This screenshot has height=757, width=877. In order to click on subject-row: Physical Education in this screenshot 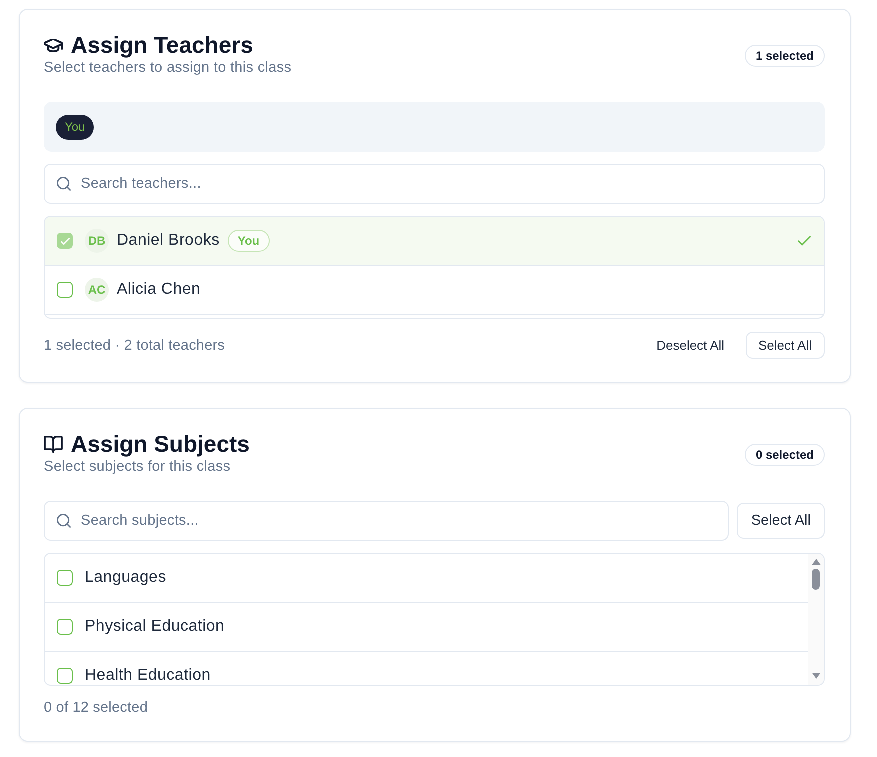, I will do `click(426, 627)`.